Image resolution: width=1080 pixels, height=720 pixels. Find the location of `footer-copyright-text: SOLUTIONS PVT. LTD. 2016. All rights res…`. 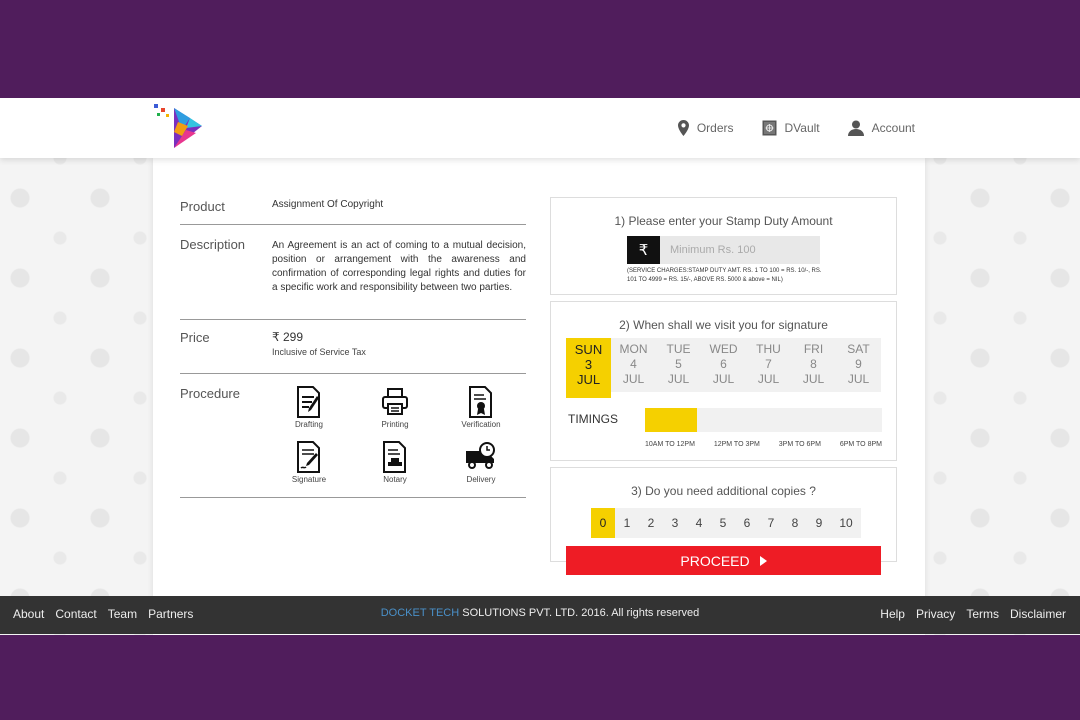

footer-copyright-text: SOLUTIONS PVT. LTD. 2016. All rights res… is located at coordinates (579, 613).